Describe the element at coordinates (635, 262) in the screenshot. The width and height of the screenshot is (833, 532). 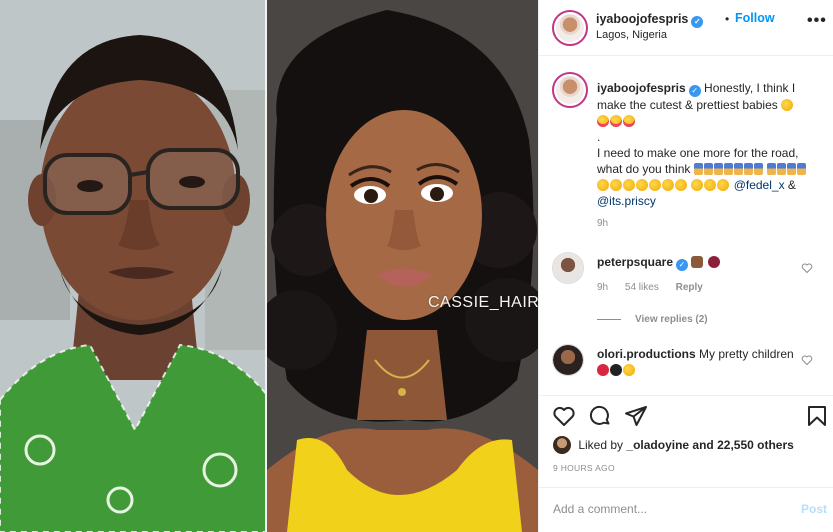
I see `commenter-username: peterpsquare` at that location.